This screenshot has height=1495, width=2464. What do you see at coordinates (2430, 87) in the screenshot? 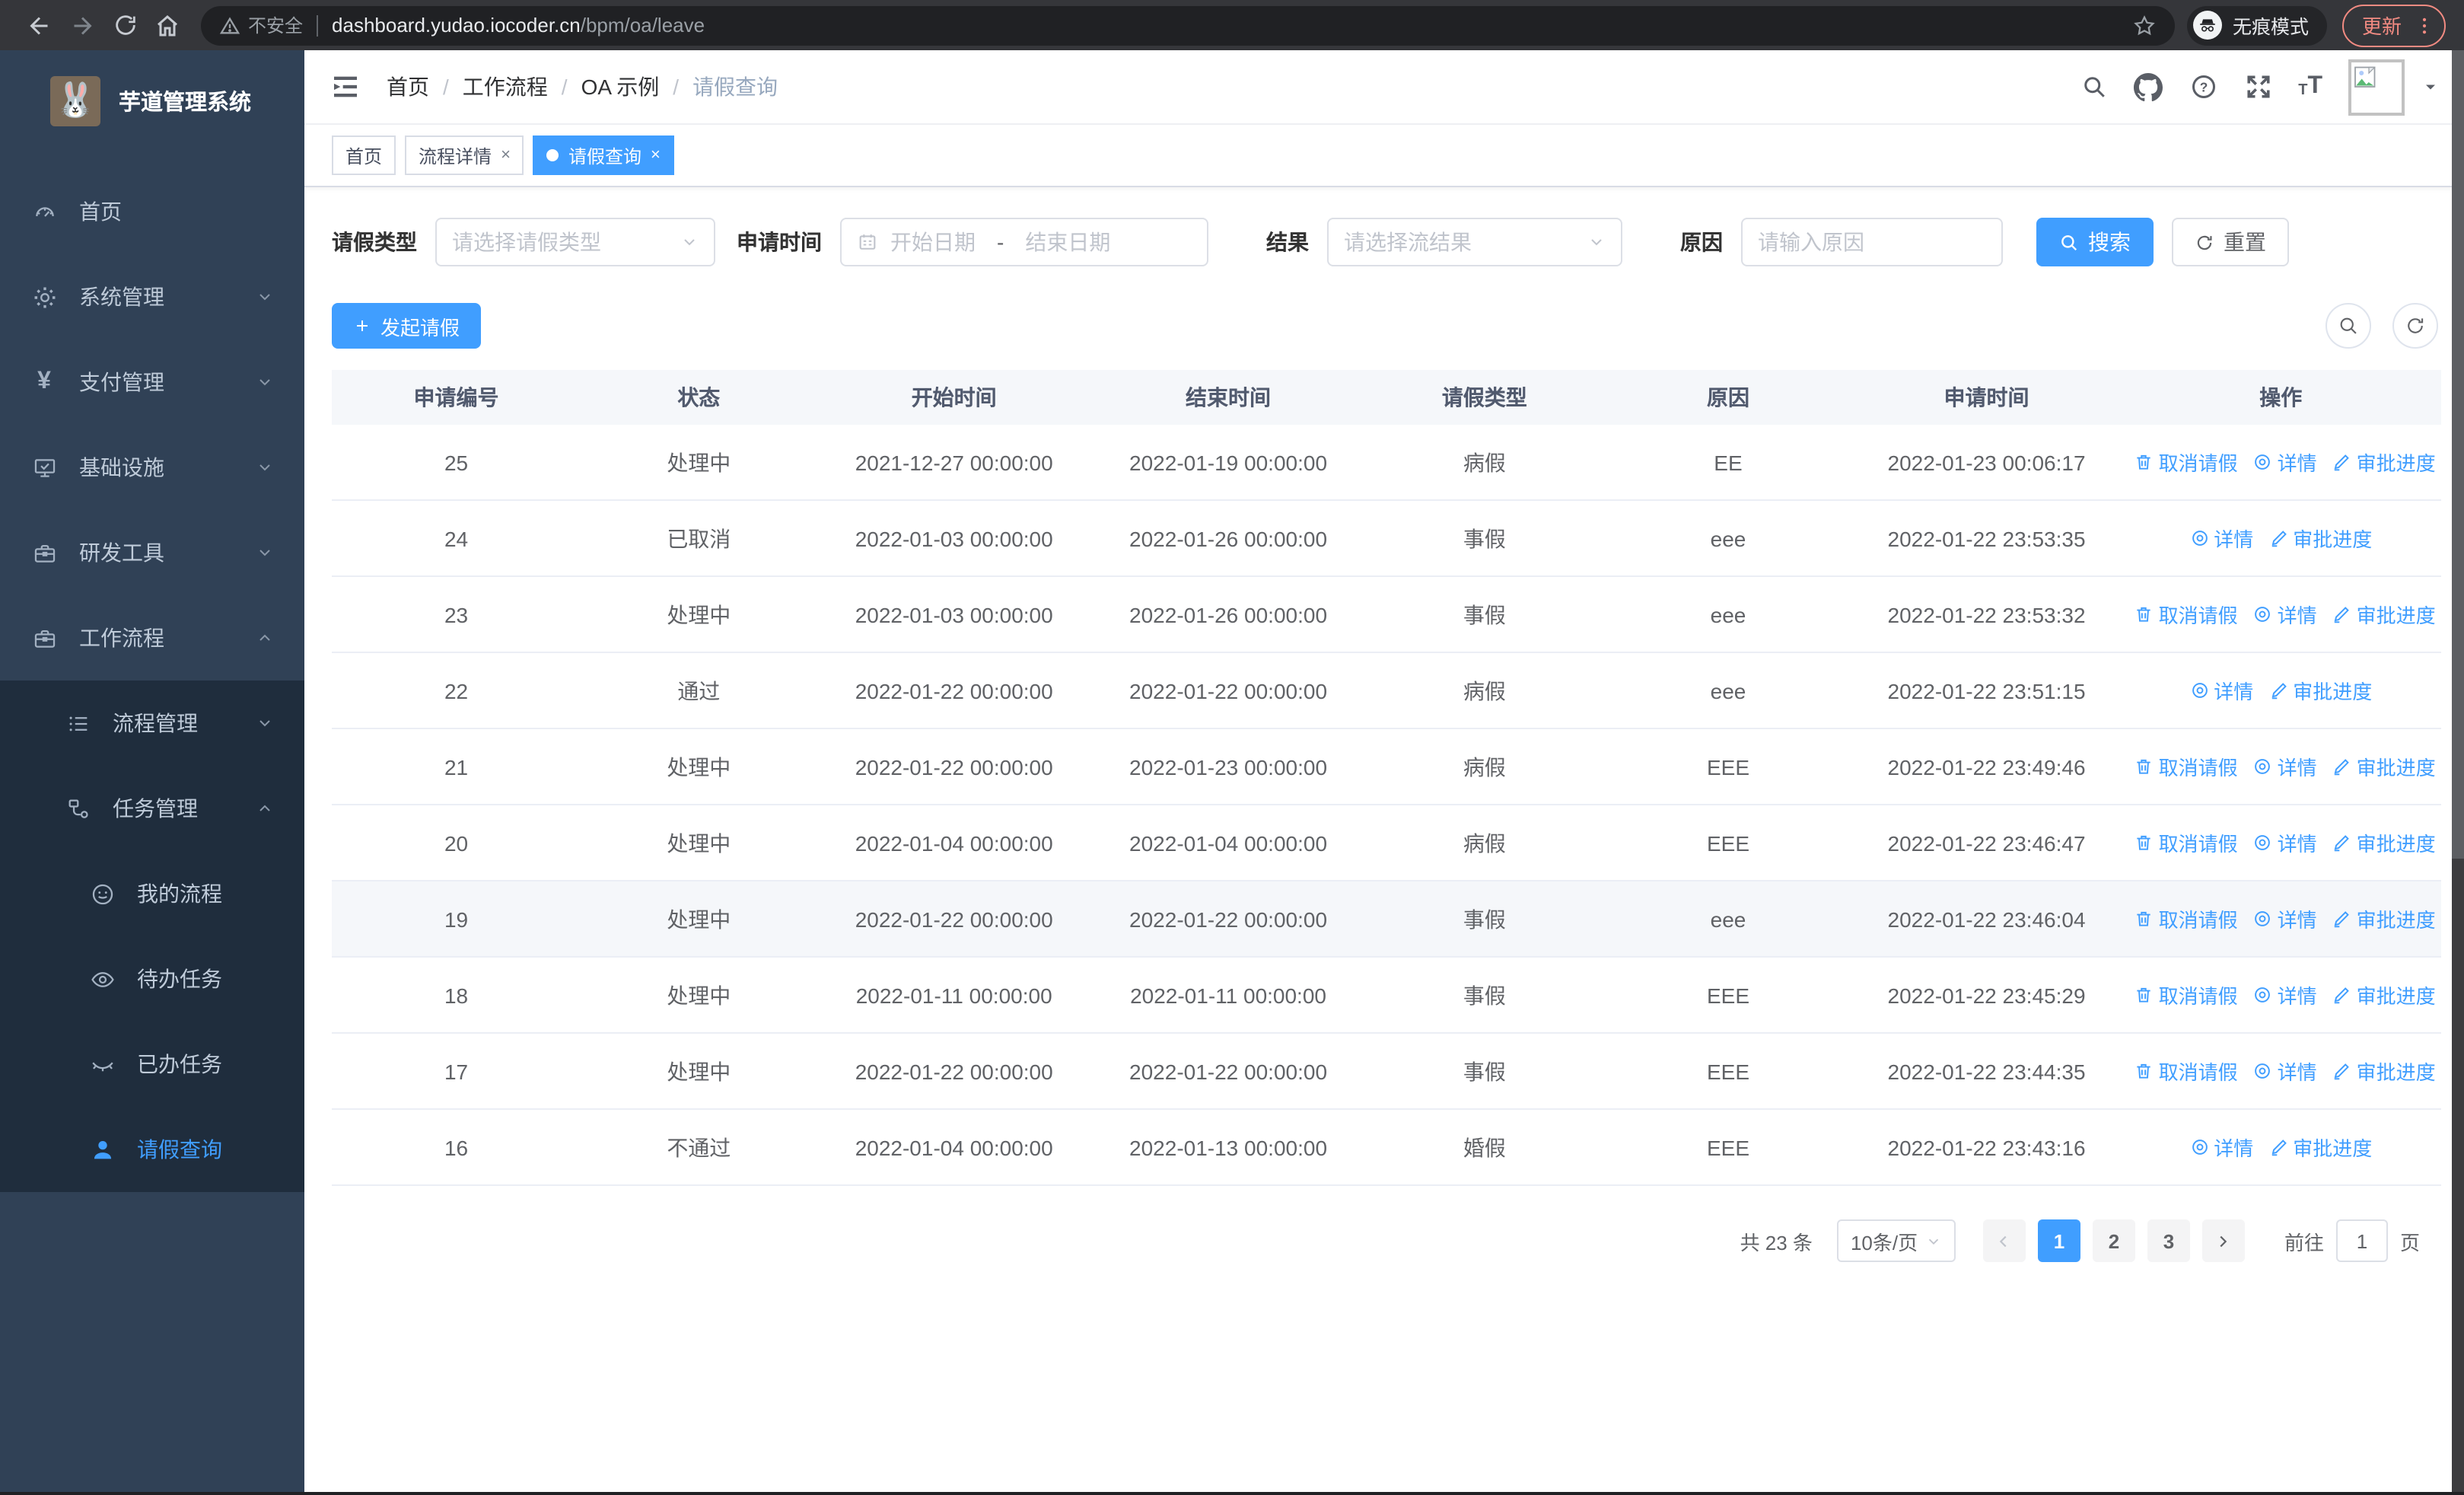
I see `caret-down-icon` at bounding box center [2430, 87].